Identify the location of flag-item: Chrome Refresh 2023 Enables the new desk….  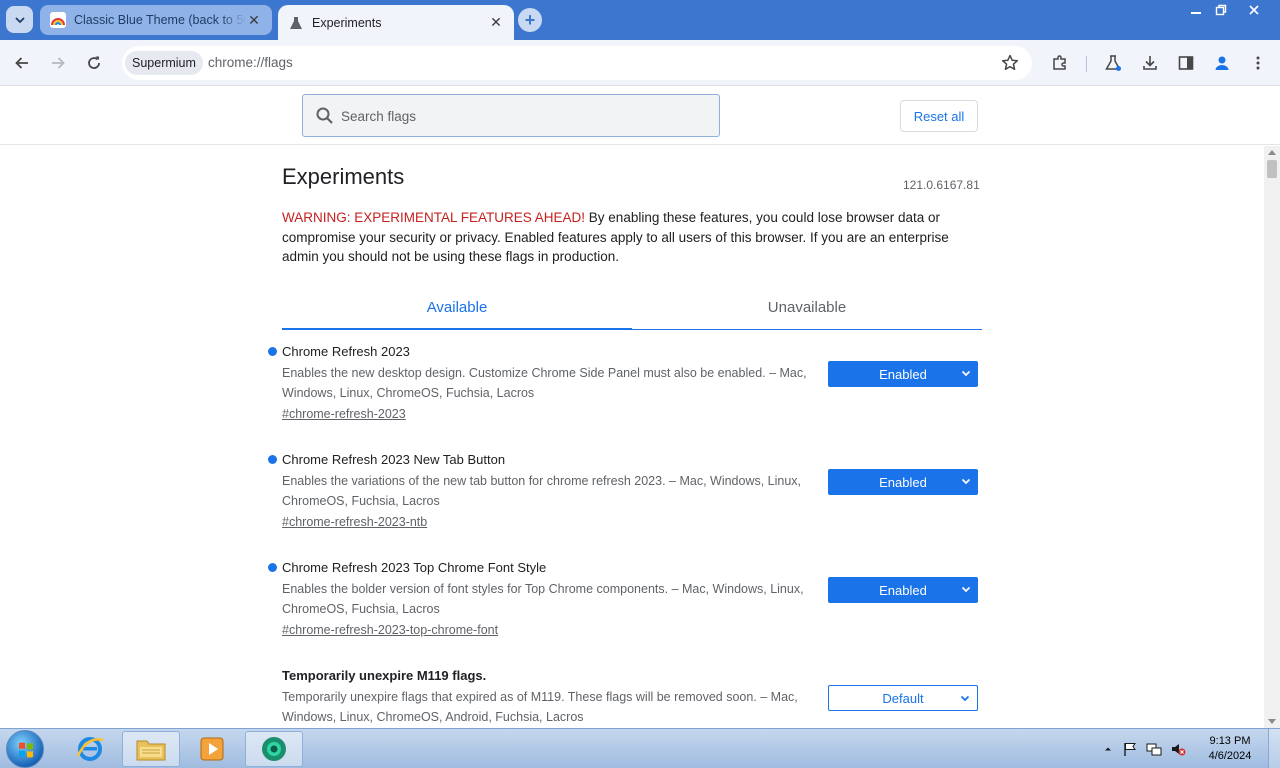
(625, 383).